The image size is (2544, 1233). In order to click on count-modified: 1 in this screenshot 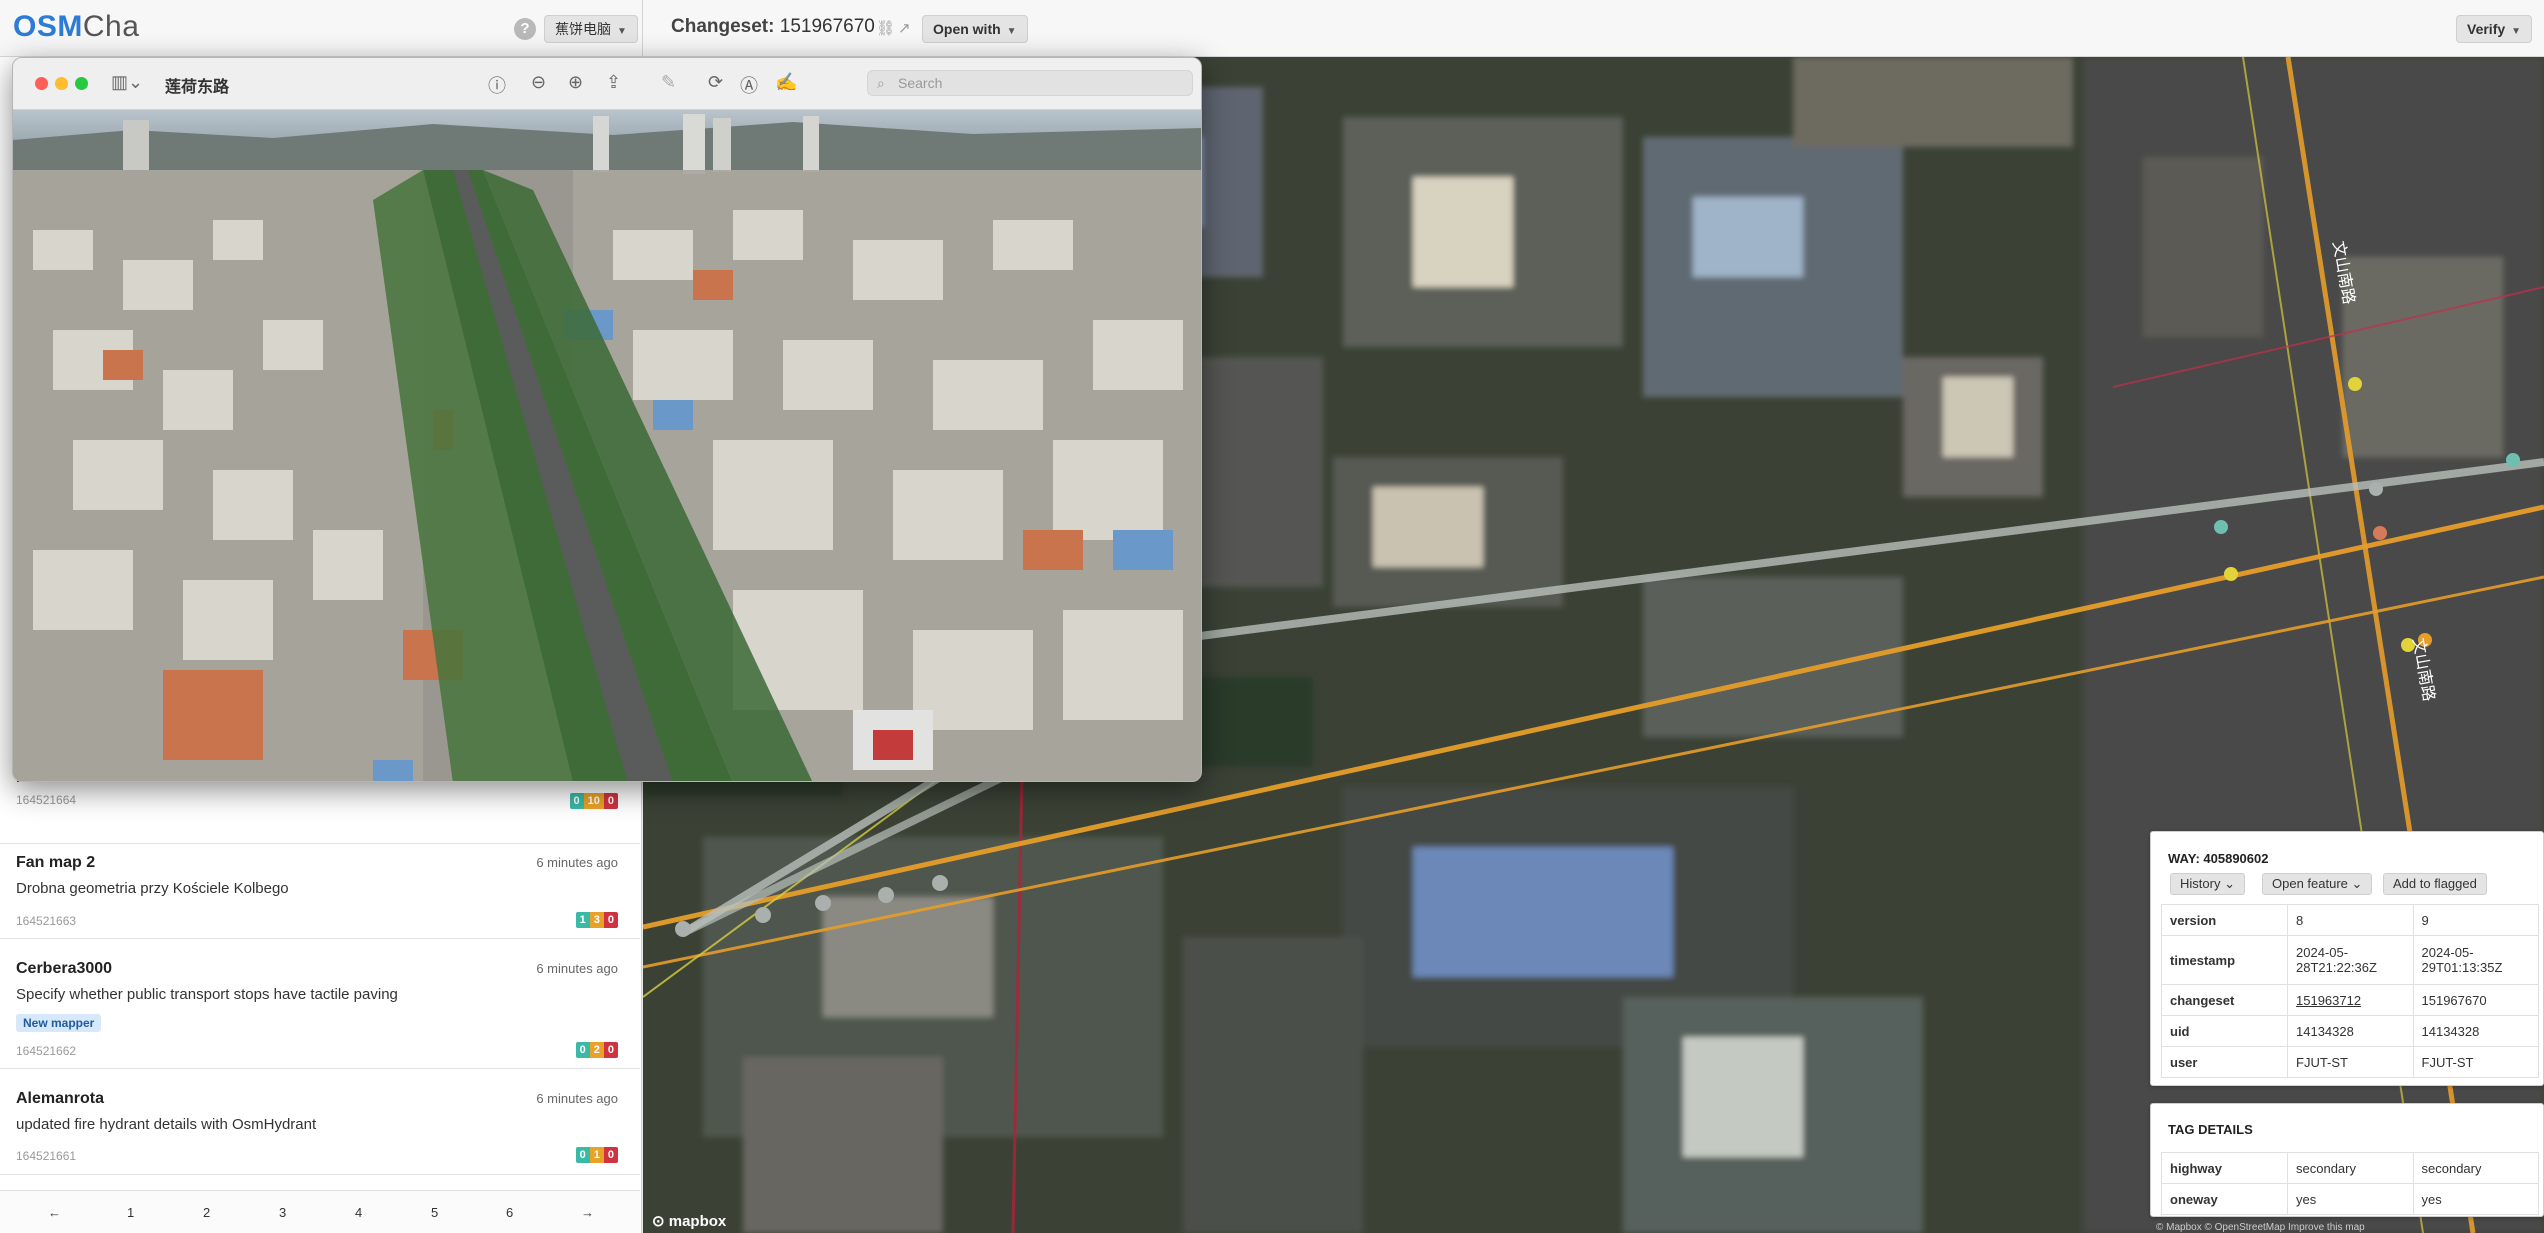, I will do `click(596, 1155)`.